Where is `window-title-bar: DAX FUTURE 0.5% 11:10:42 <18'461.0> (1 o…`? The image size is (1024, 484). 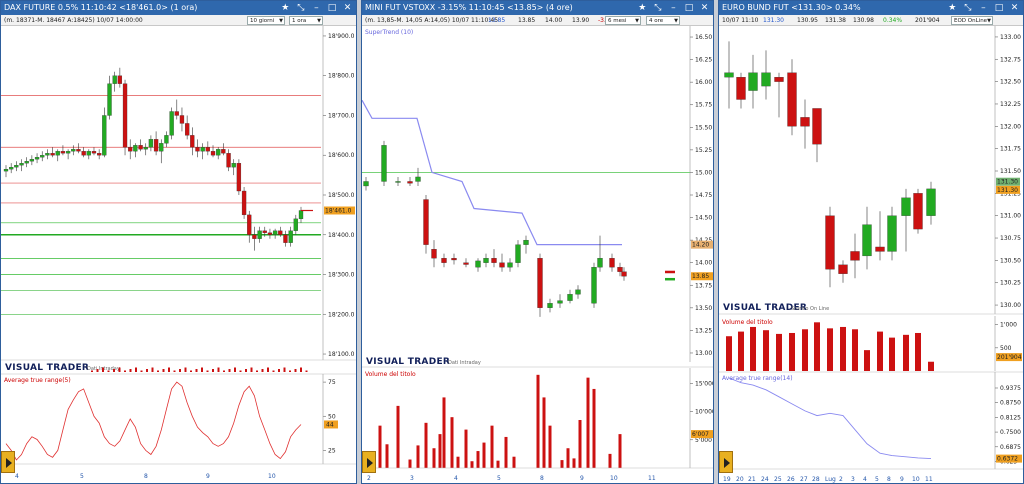
window-title-bar: DAX FUTURE 0.5% 11:10:42 <18'461.0> (1 o… is located at coordinates (178, 8).